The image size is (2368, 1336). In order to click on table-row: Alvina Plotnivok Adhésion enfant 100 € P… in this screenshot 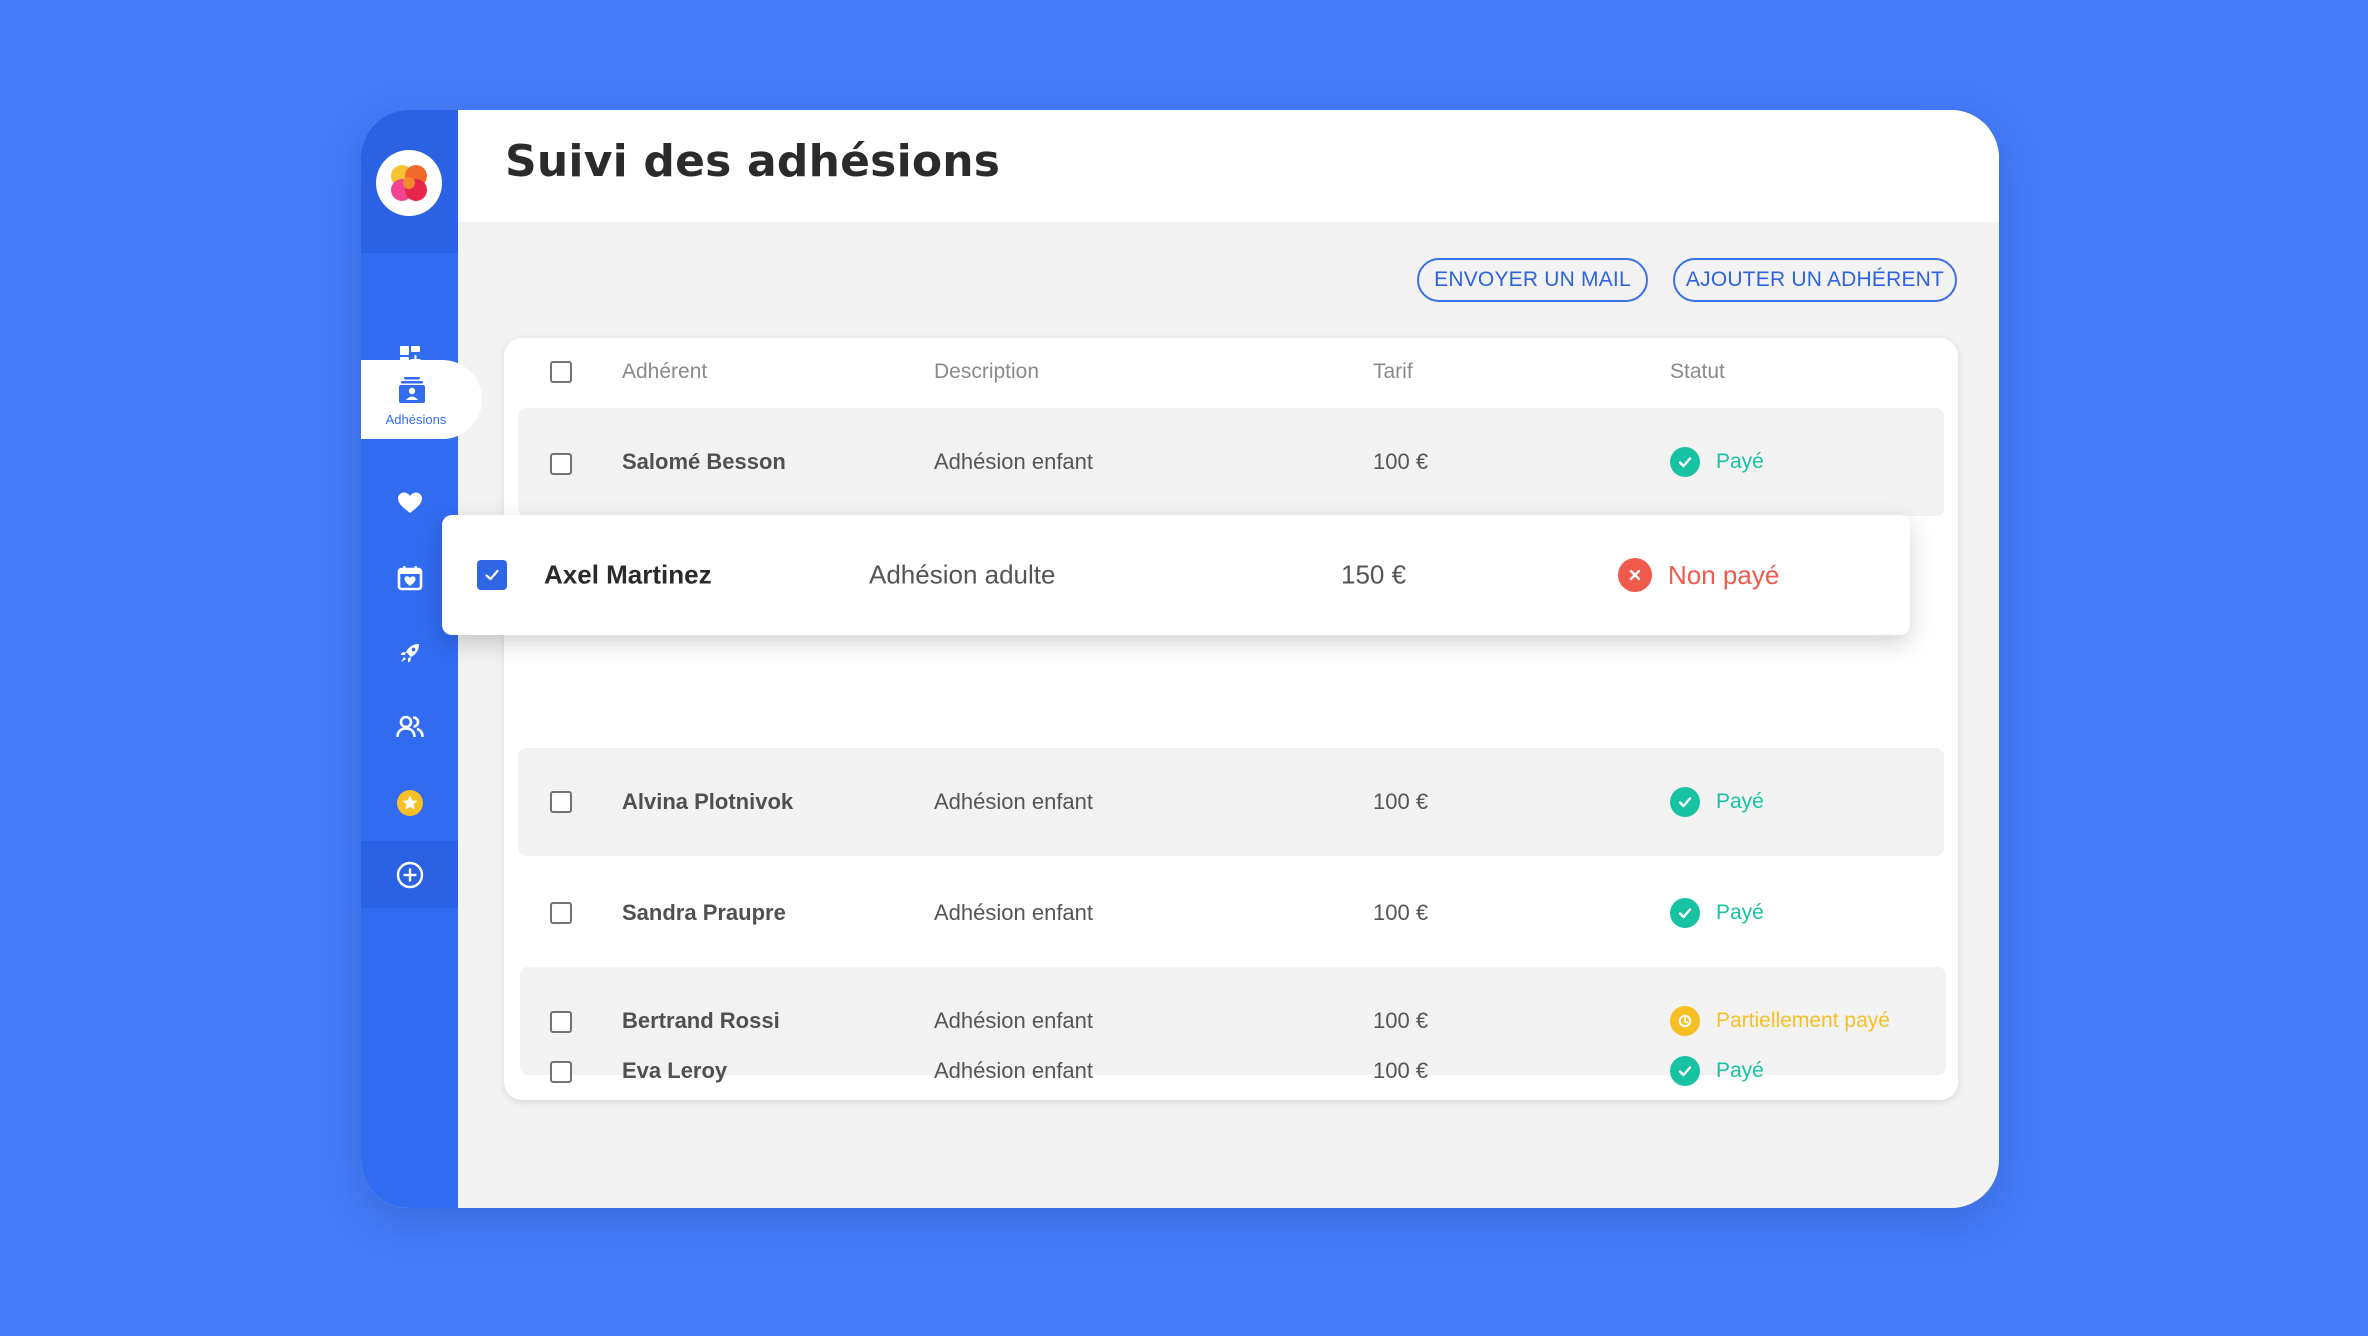, I will do `click(1231, 802)`.